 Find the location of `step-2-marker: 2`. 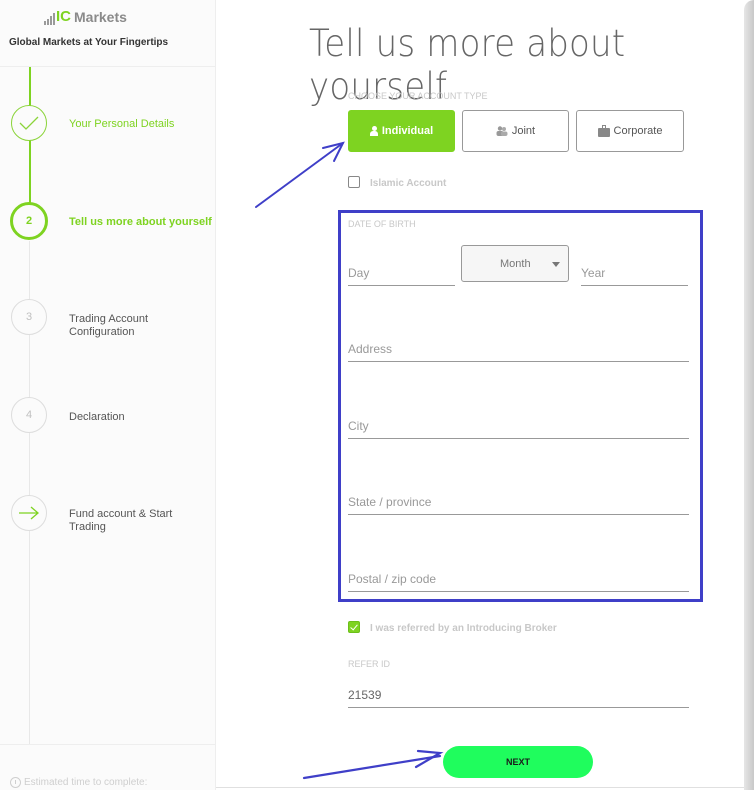

step-2-marker: 2 is located at coordinates (29, 221).